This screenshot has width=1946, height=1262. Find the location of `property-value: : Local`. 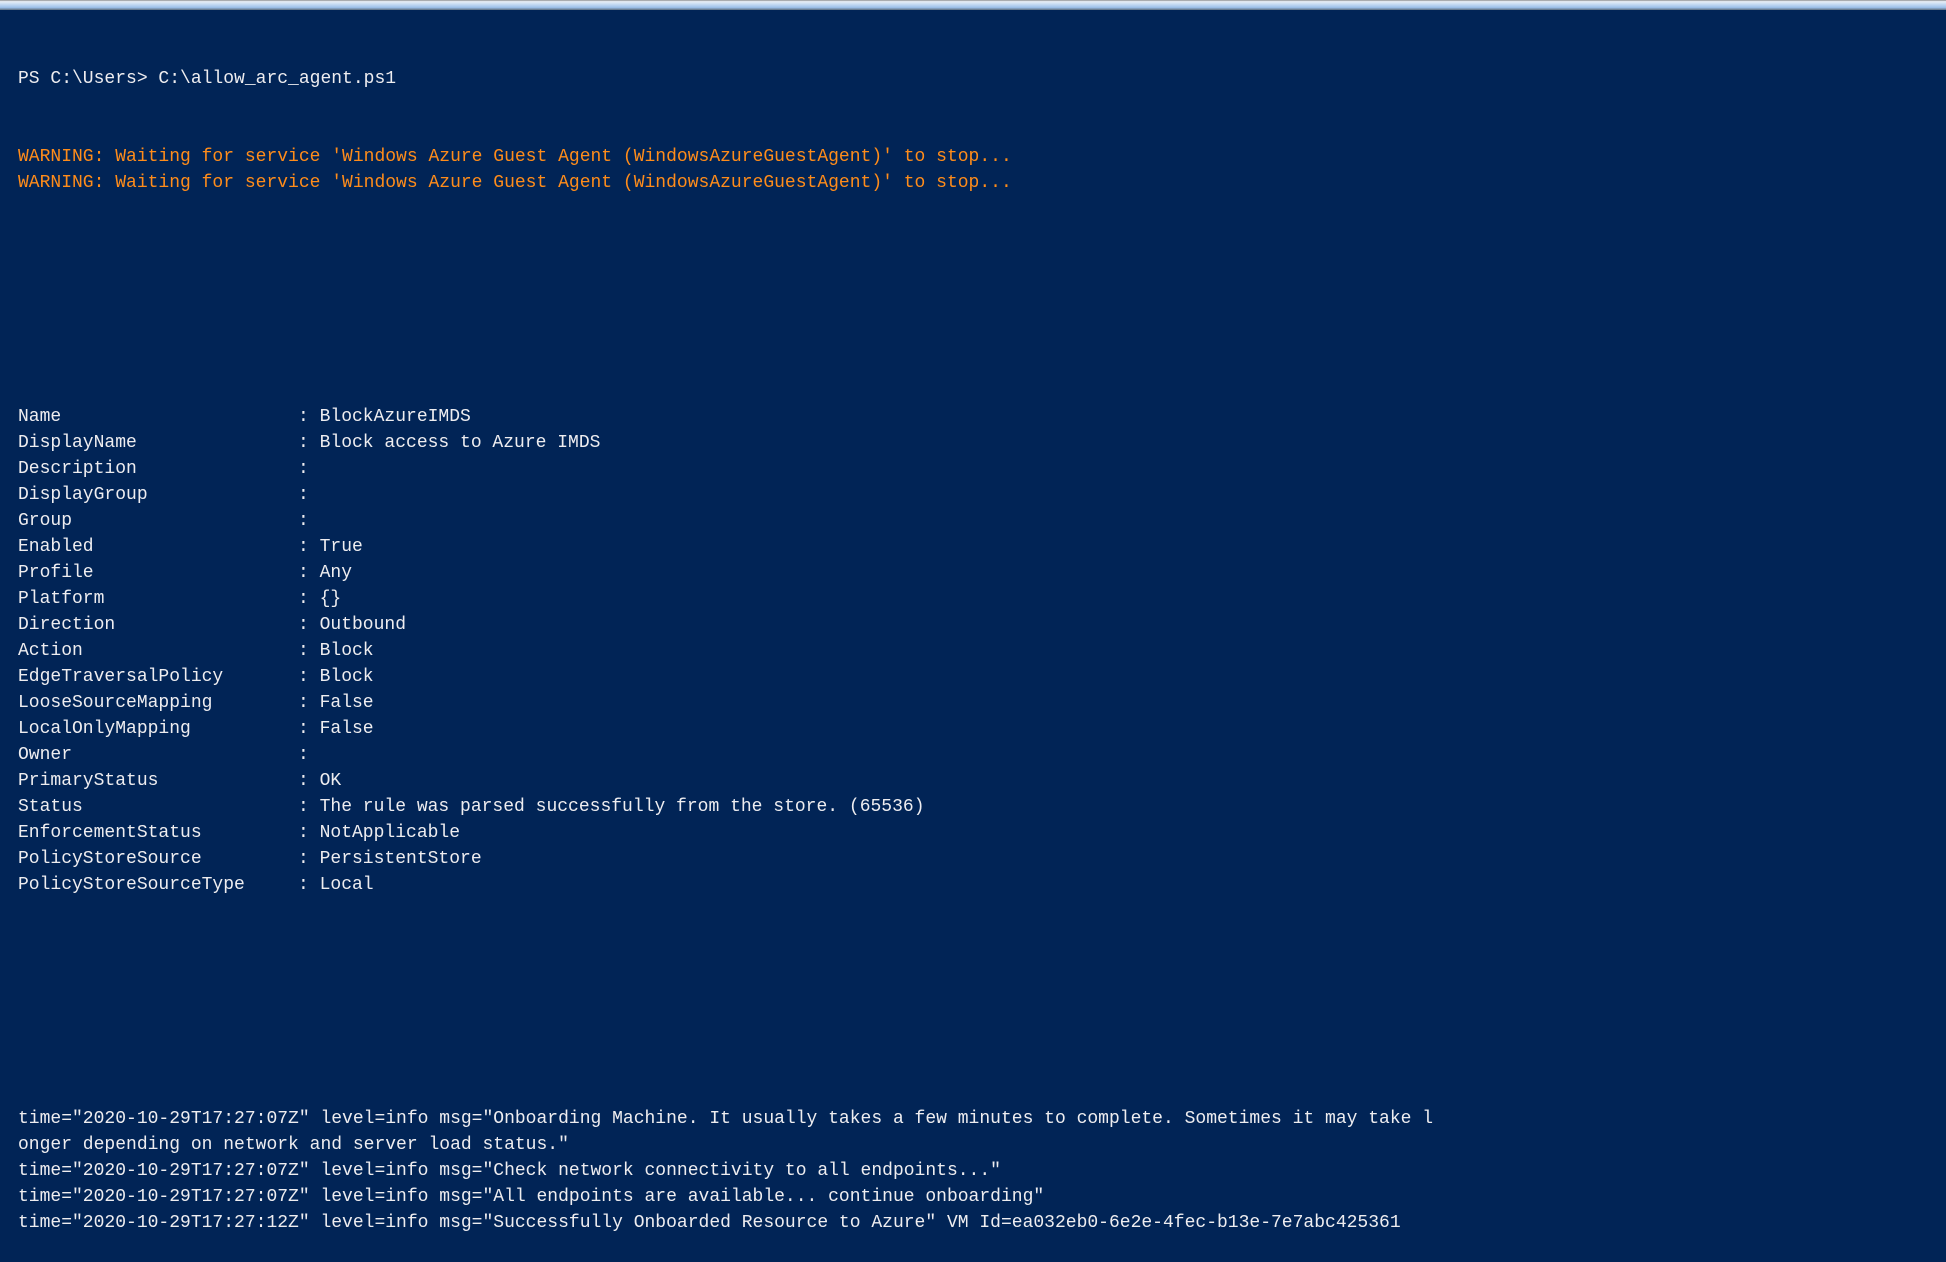

property-value: : Local is located at coordinates (336, 885).